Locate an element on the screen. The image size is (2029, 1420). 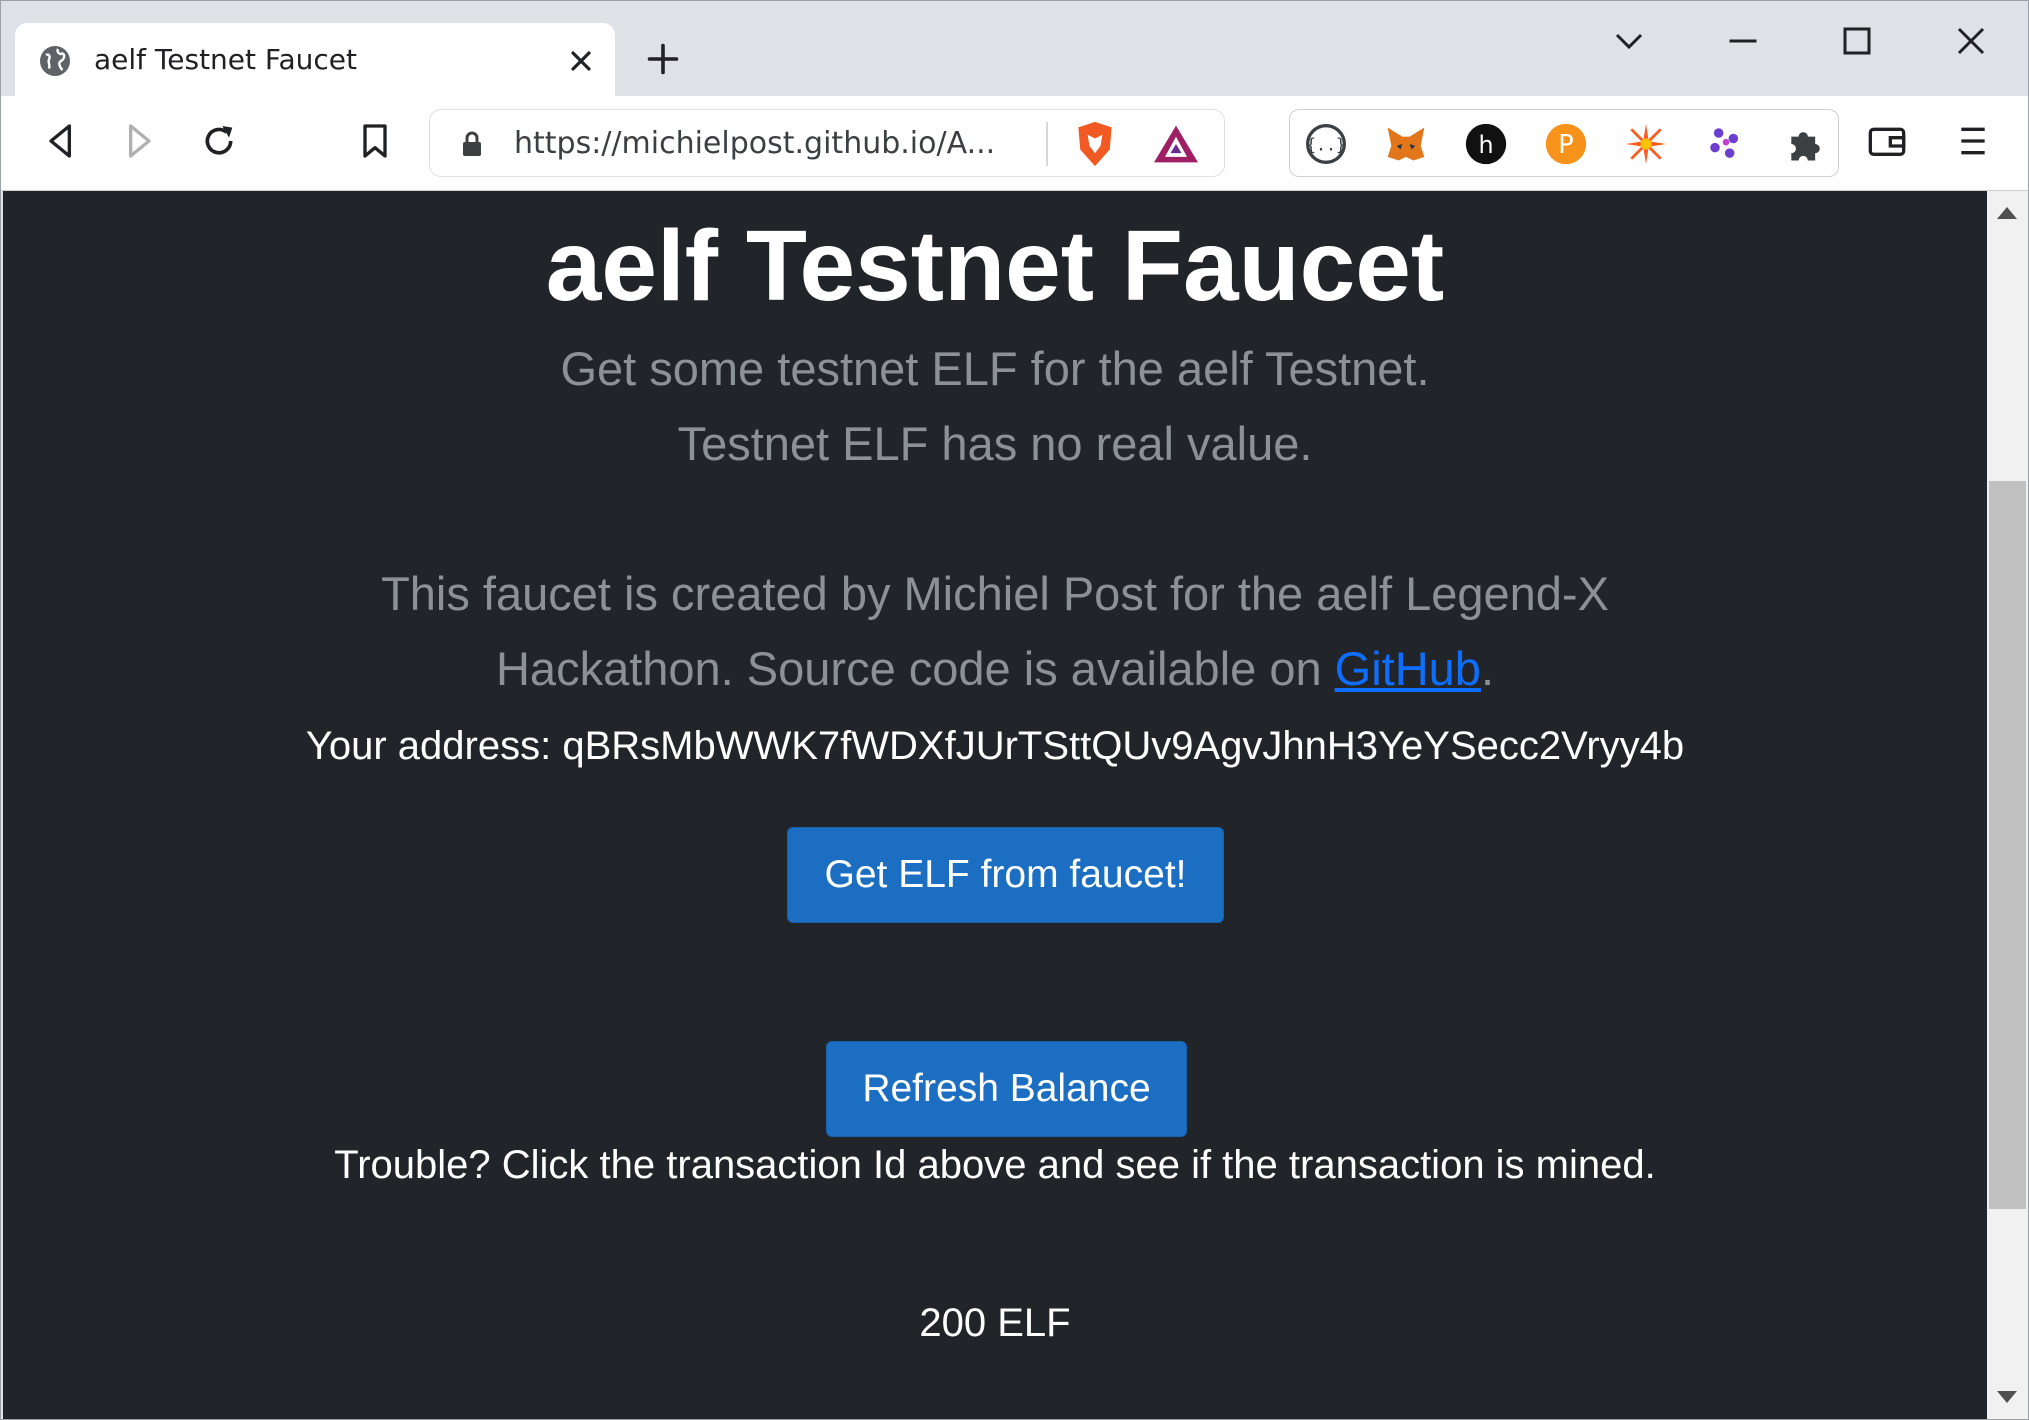
chevron-down-icon is located at coordinates (1629, 41).